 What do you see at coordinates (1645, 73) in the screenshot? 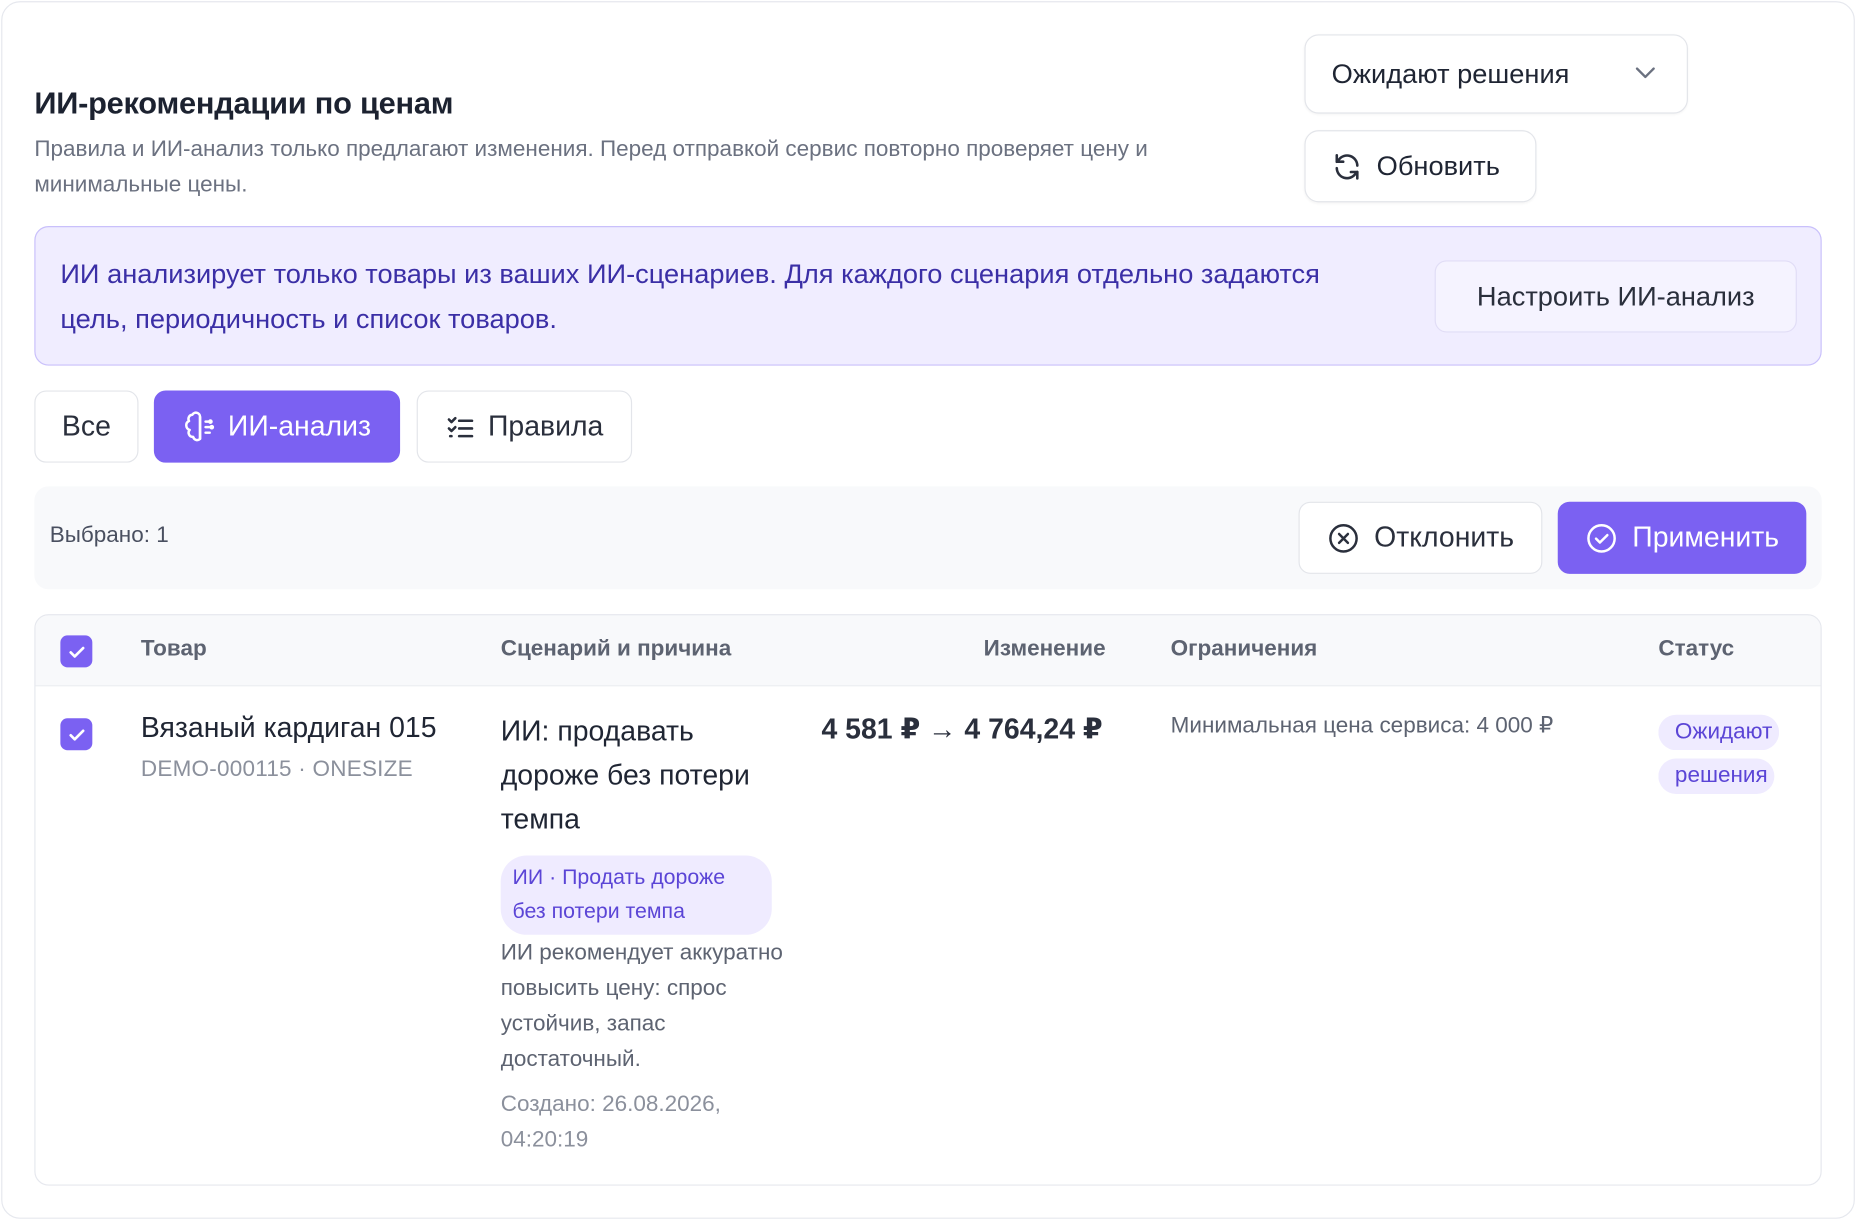
I see `chevron-down-icon` at bounding box center [1645, 73].